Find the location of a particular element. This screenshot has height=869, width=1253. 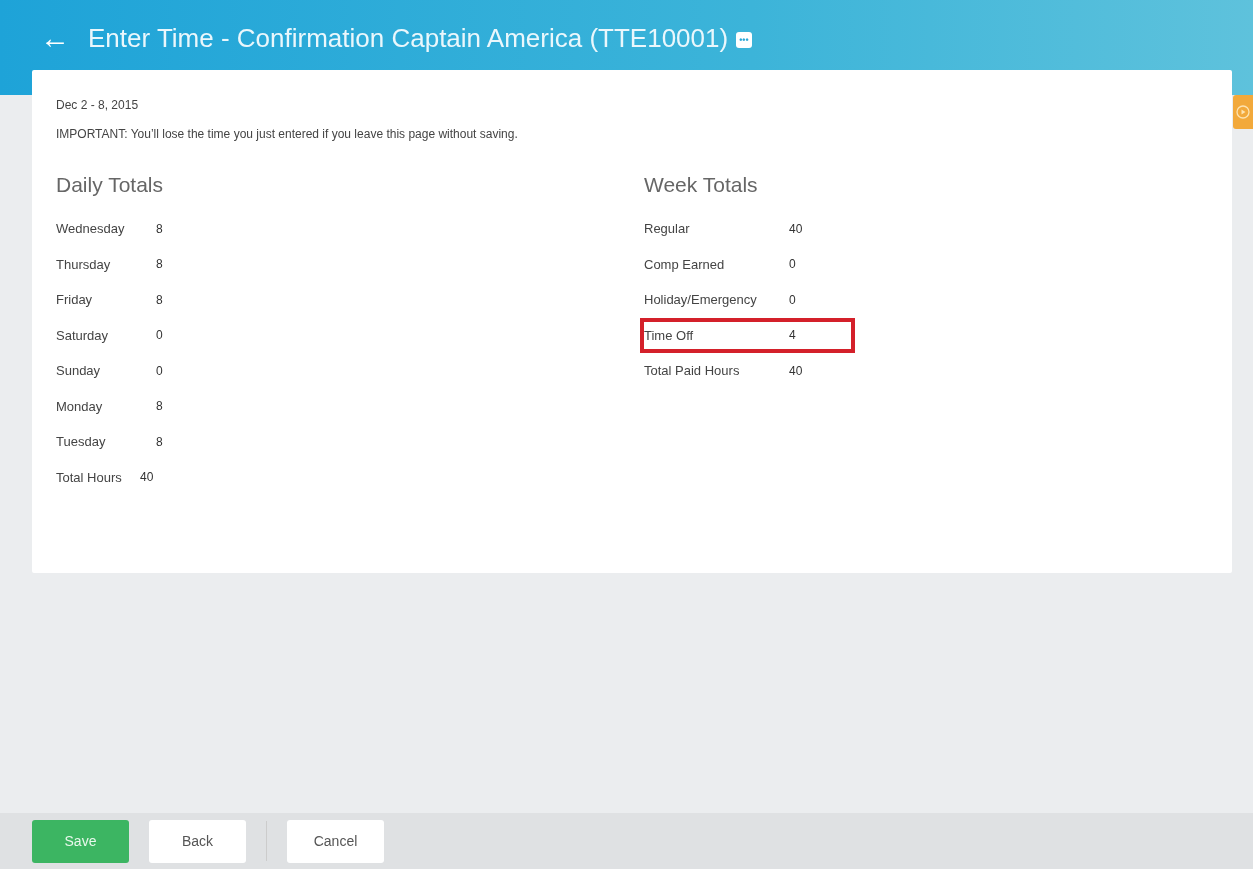

side-panel-tab is located at coordinates (1243, 112).